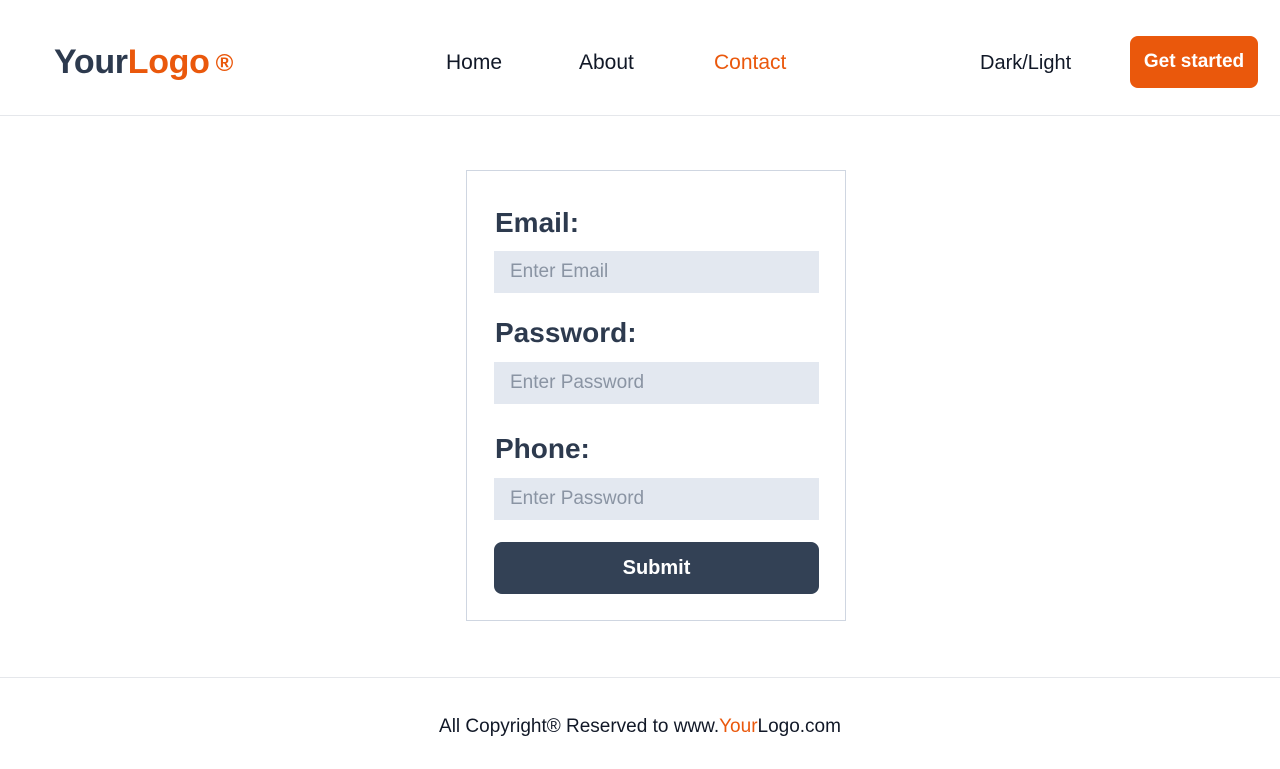 Image resolution: width=1280 pixels, height=769 pixels. What do you see at coordinates (1025, 63) in the screenshot?
I see `theme-toggle-button: Dark/Light` at bounding box center [1025, 63].